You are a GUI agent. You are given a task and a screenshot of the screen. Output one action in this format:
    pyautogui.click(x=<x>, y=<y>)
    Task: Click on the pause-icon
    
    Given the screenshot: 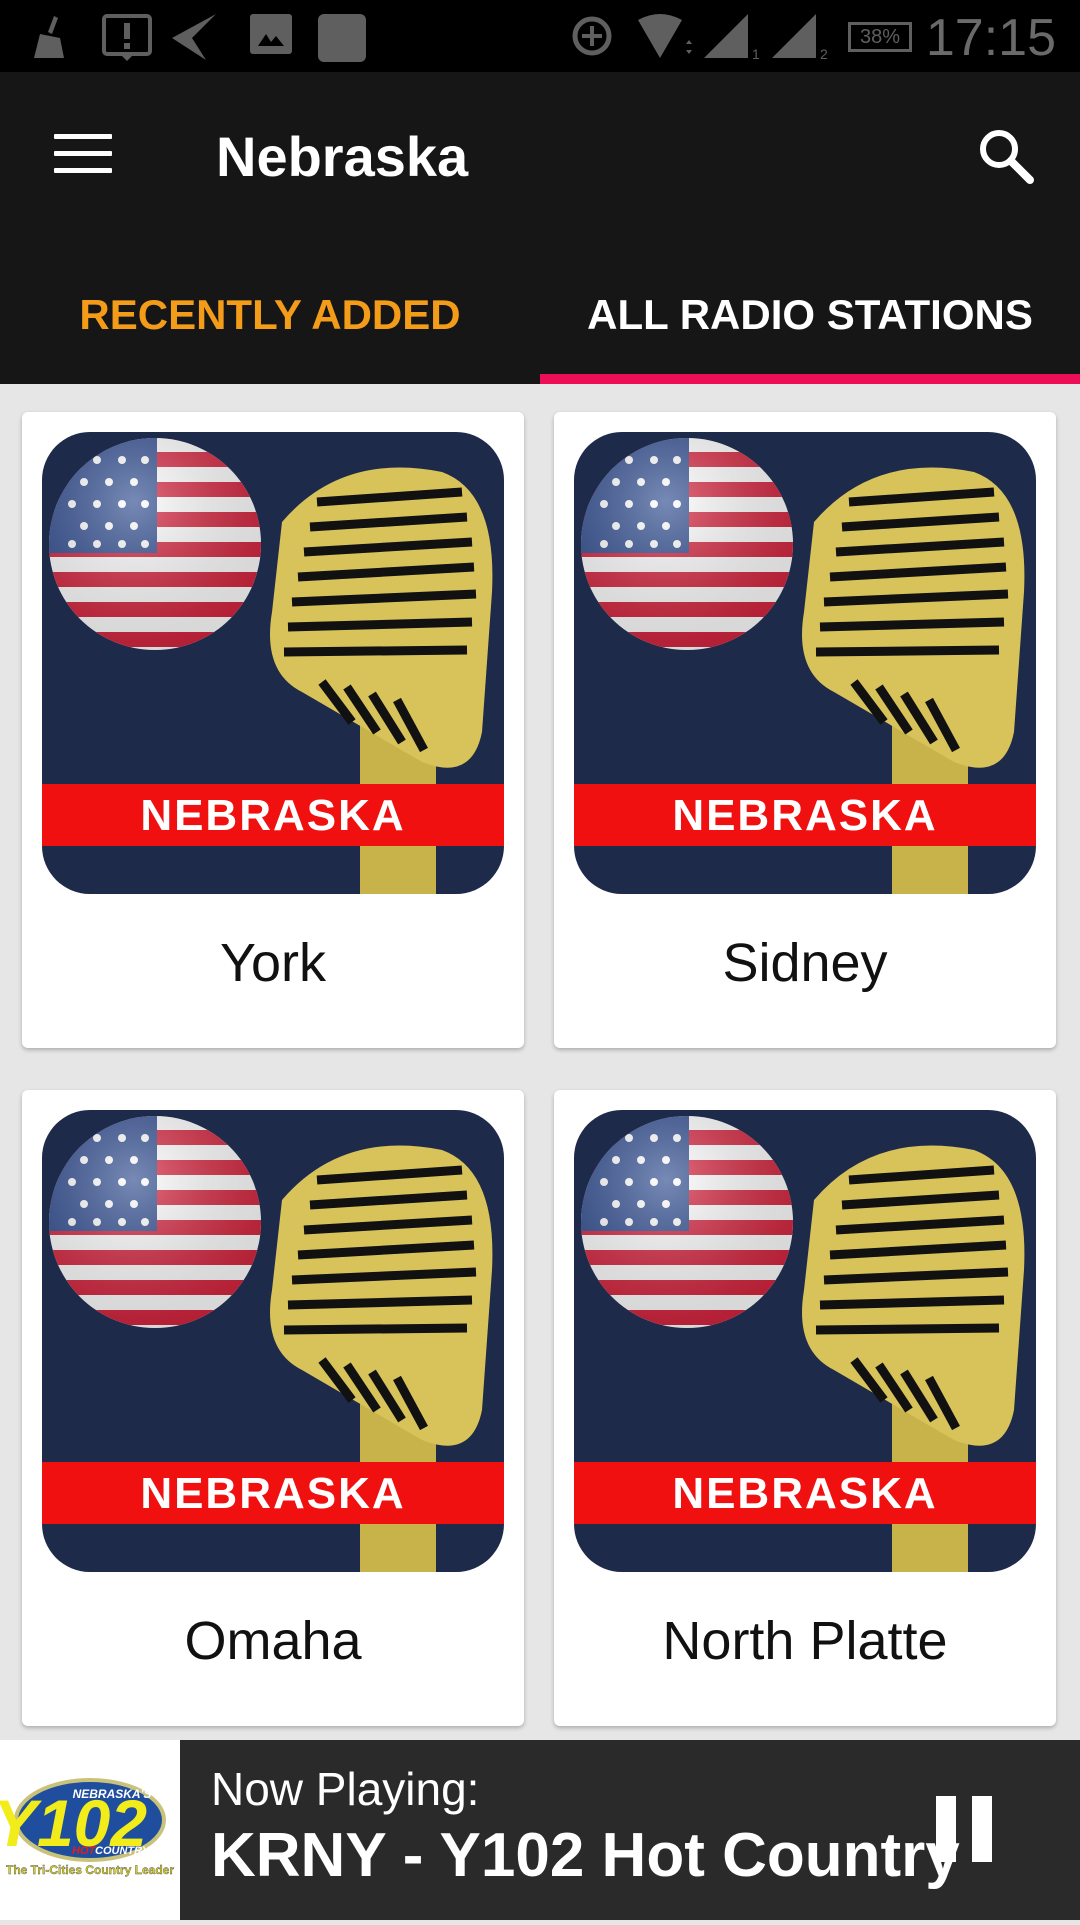 What is the action you would take?
    pyautogui.click(x=966, y=1829)
    